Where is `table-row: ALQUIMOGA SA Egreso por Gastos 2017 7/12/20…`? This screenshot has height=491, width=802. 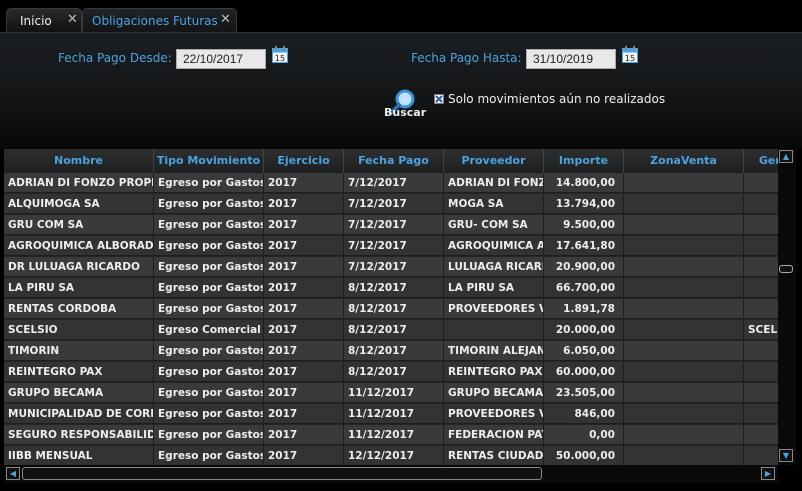 table-row: ALQUIMOGA SA Egreso por Gastos 2017 7/12/20… is located at coordinates (391, 204).